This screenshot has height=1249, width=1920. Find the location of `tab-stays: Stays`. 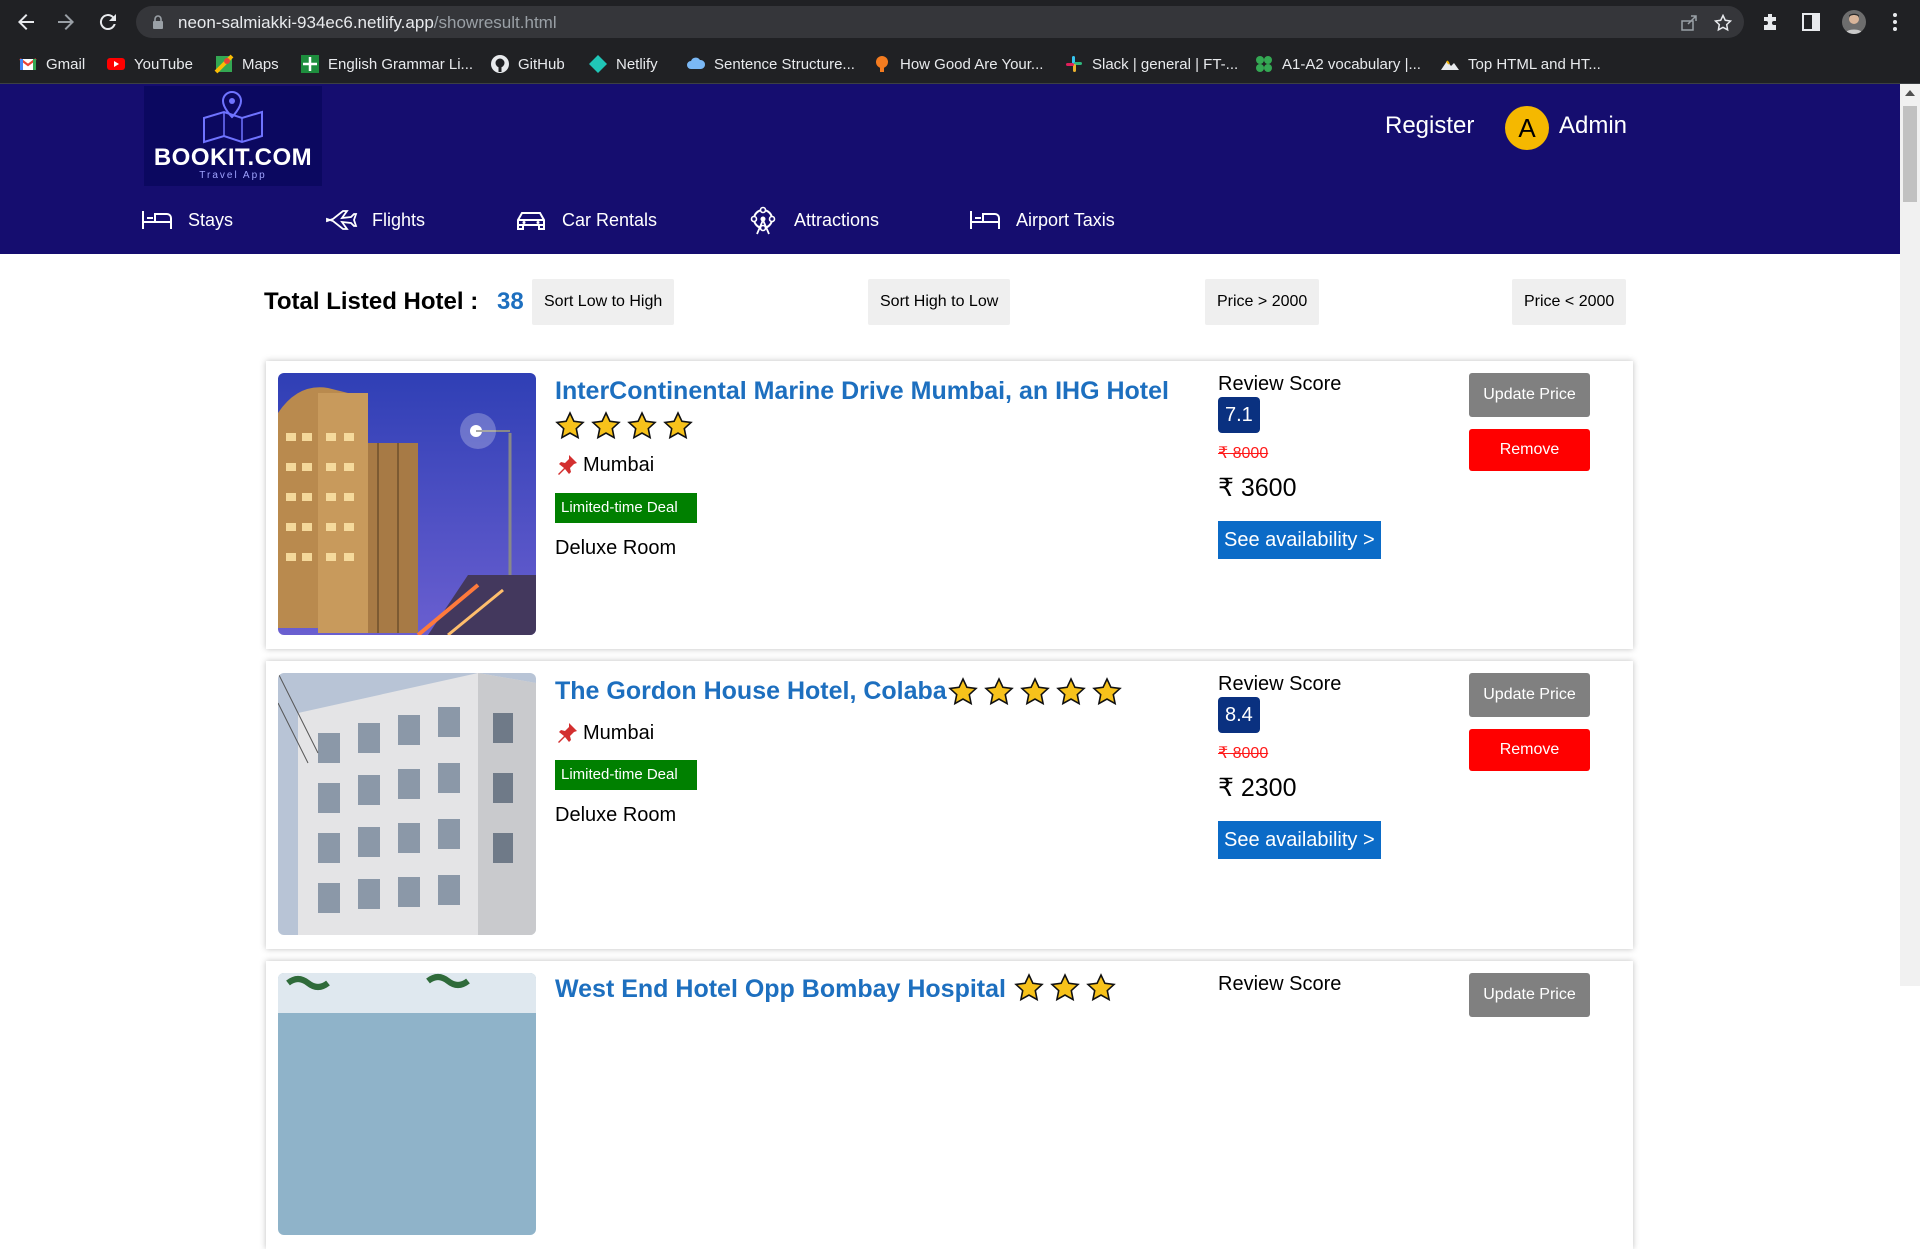

tab-stays: Stays is located at coordinates (186, 220).